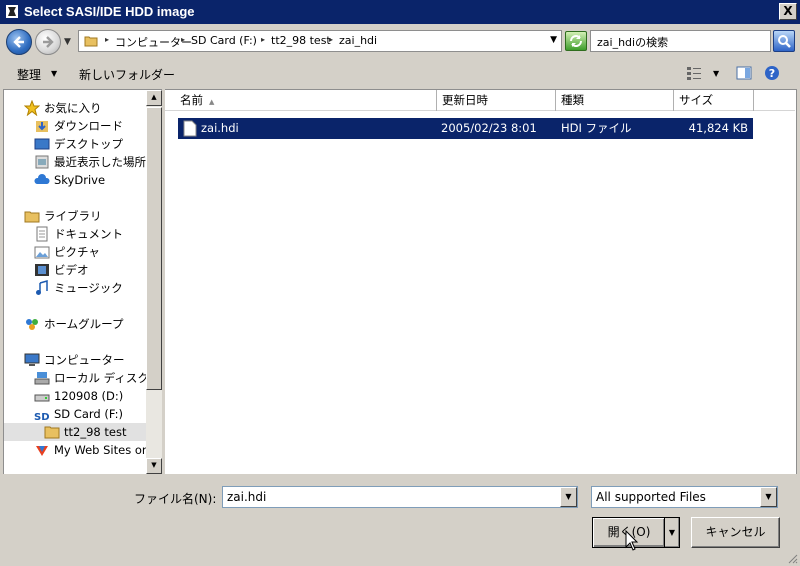  I want to click on search-button, so click(784, 41).